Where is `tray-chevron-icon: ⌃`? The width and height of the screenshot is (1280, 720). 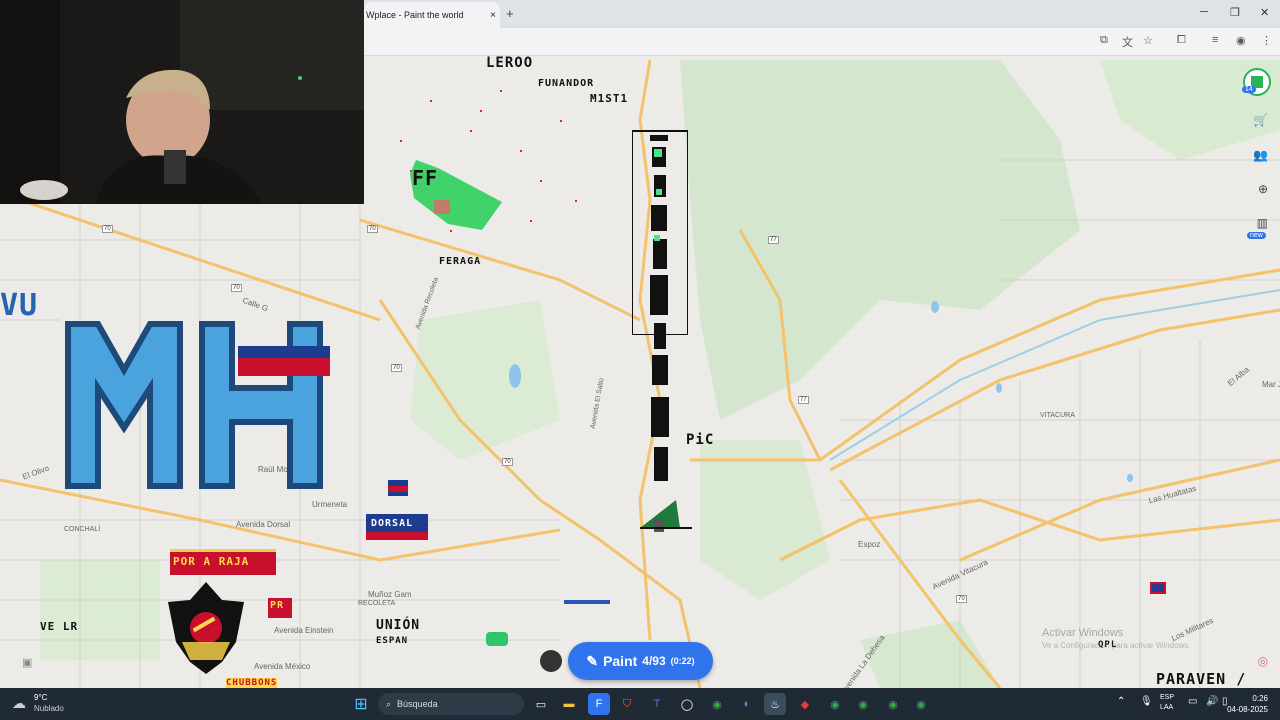 tray-chevron-icon: ⌃ is located at coordinates (1121, 701).